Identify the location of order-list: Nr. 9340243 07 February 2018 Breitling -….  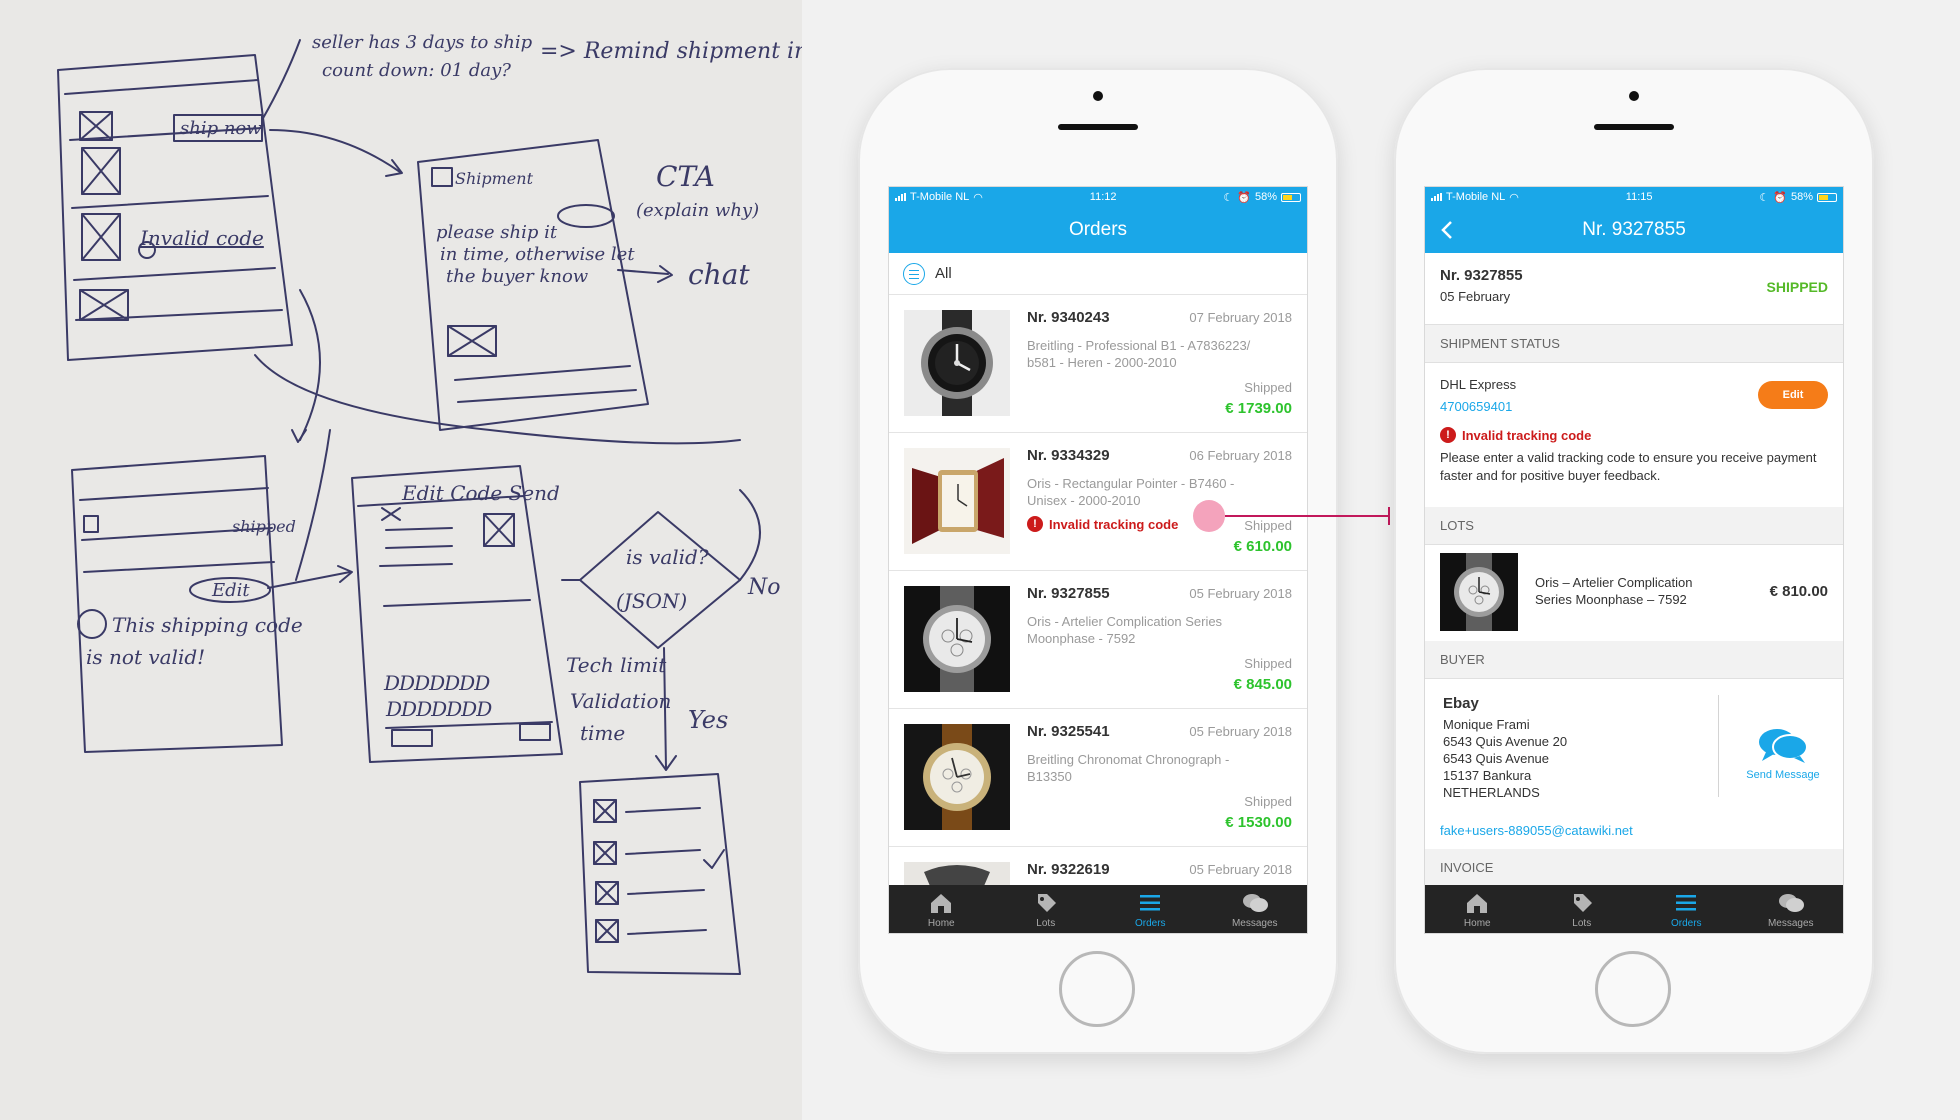
(1098, 614).